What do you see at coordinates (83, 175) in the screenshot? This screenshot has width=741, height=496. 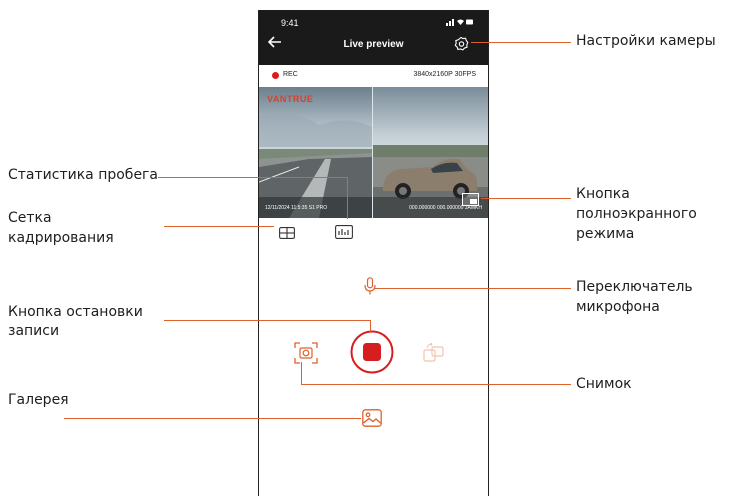 I see `label-mileage-stats: Статистика пробега` at bounding box center [83, 175].